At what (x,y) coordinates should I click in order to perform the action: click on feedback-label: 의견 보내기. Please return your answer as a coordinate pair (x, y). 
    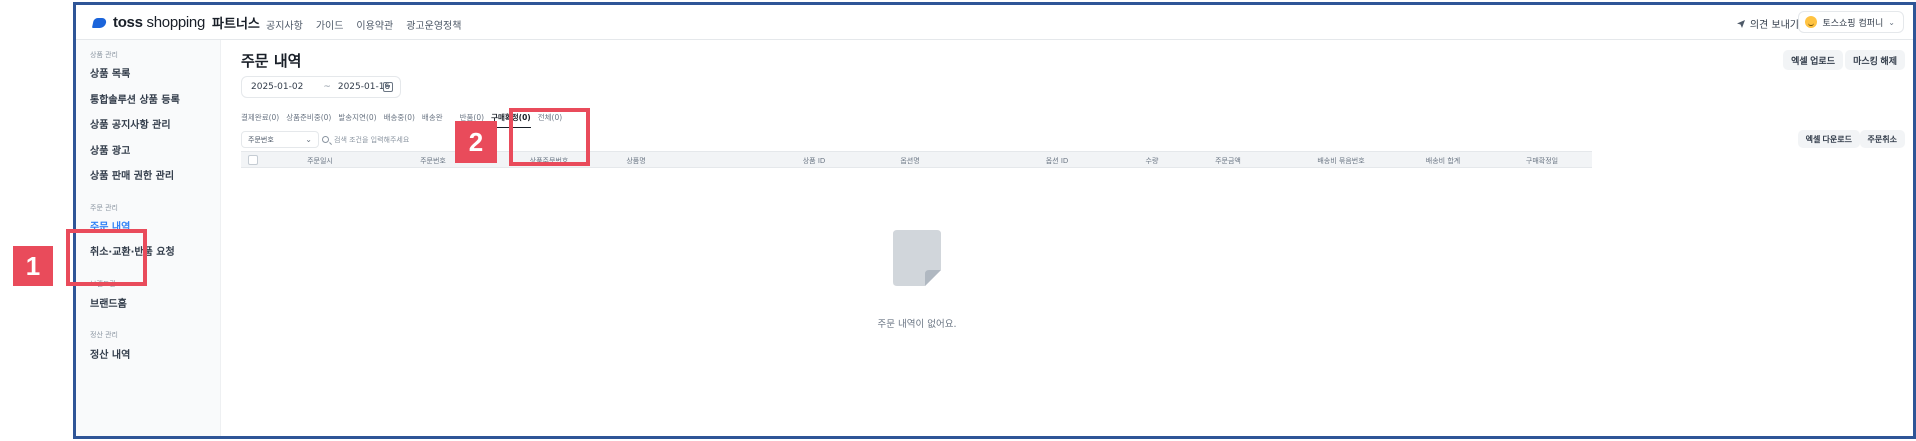
    Looking at the image, I should click on (1774, 25).